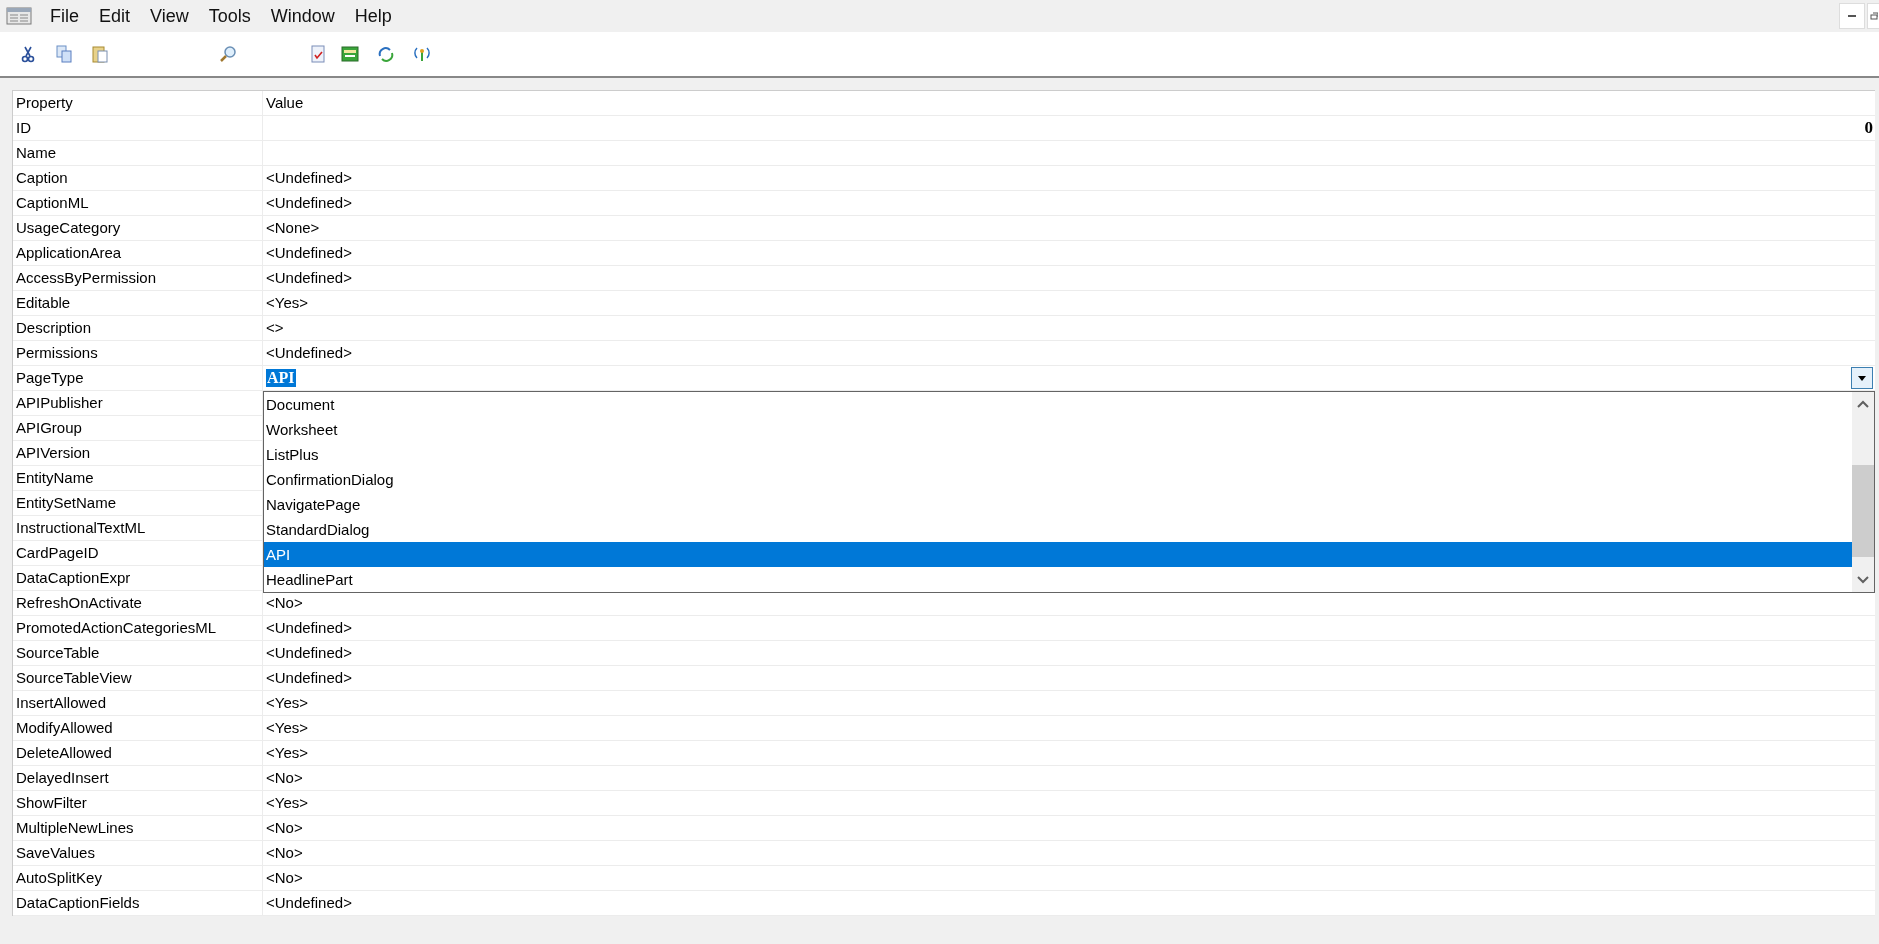 This screenshot has width=1879, height=944. I want to click on property-value: <>, so click(1069, 328).